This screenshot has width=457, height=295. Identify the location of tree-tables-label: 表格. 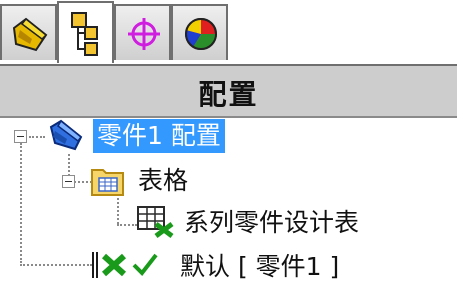
(163, 181).